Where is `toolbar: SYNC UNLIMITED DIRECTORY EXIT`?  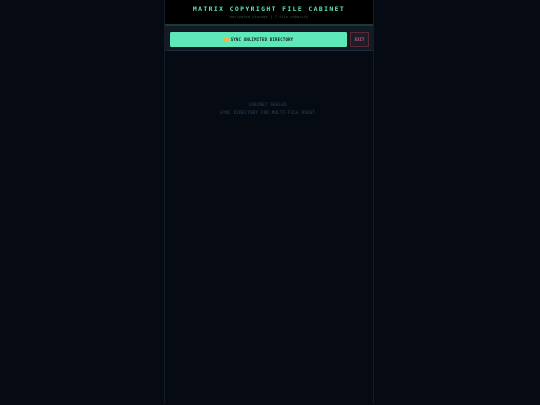
toolbar: SYNC UNLIMITED DIRECTORY EXIT is located at coordinates (269, 38).